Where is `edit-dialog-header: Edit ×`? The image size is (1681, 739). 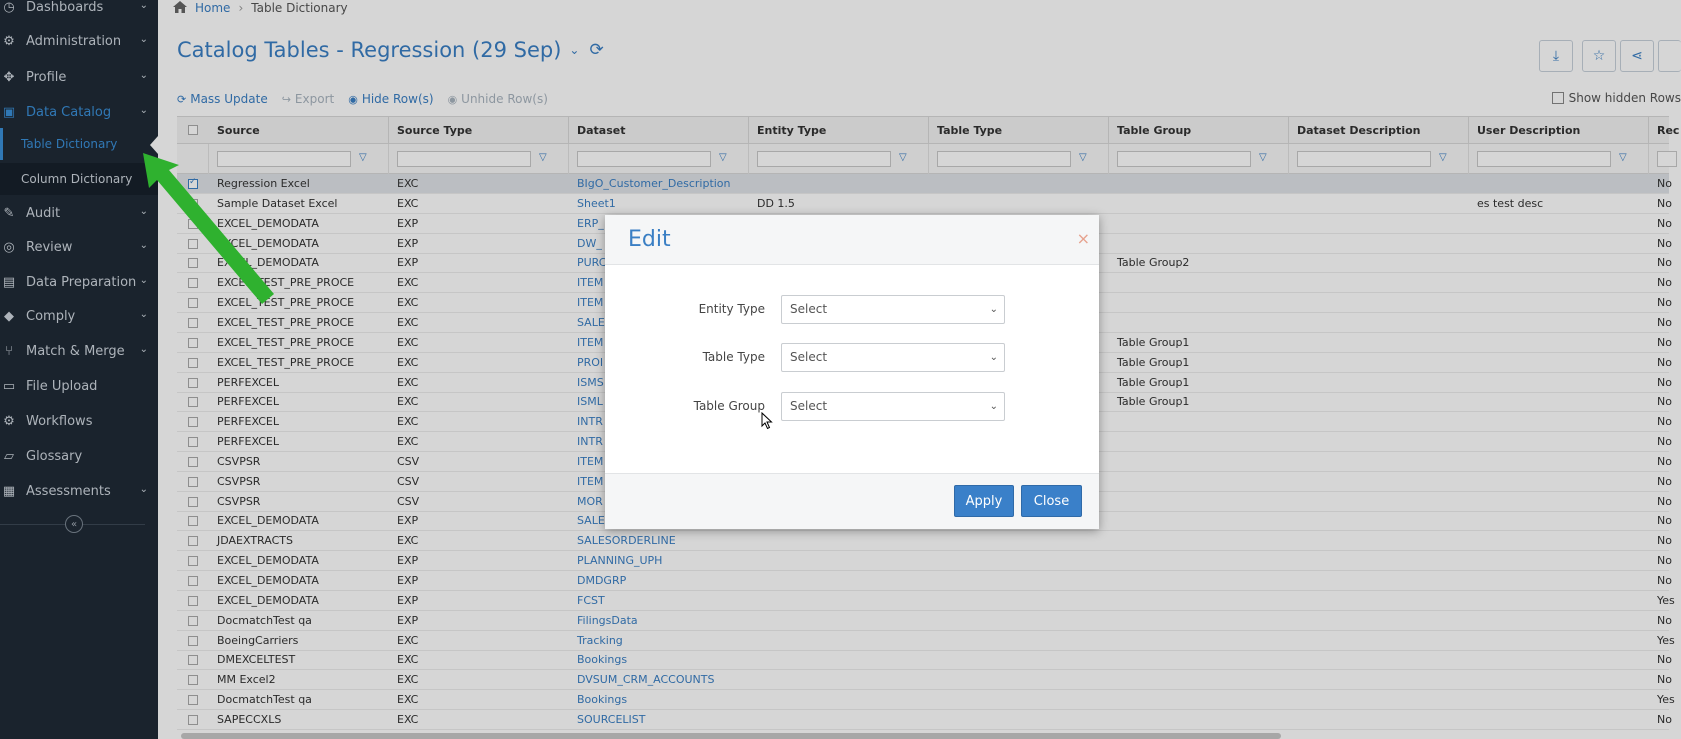
edit-dialog-header: Edit × is located at coordinates (852, 240).